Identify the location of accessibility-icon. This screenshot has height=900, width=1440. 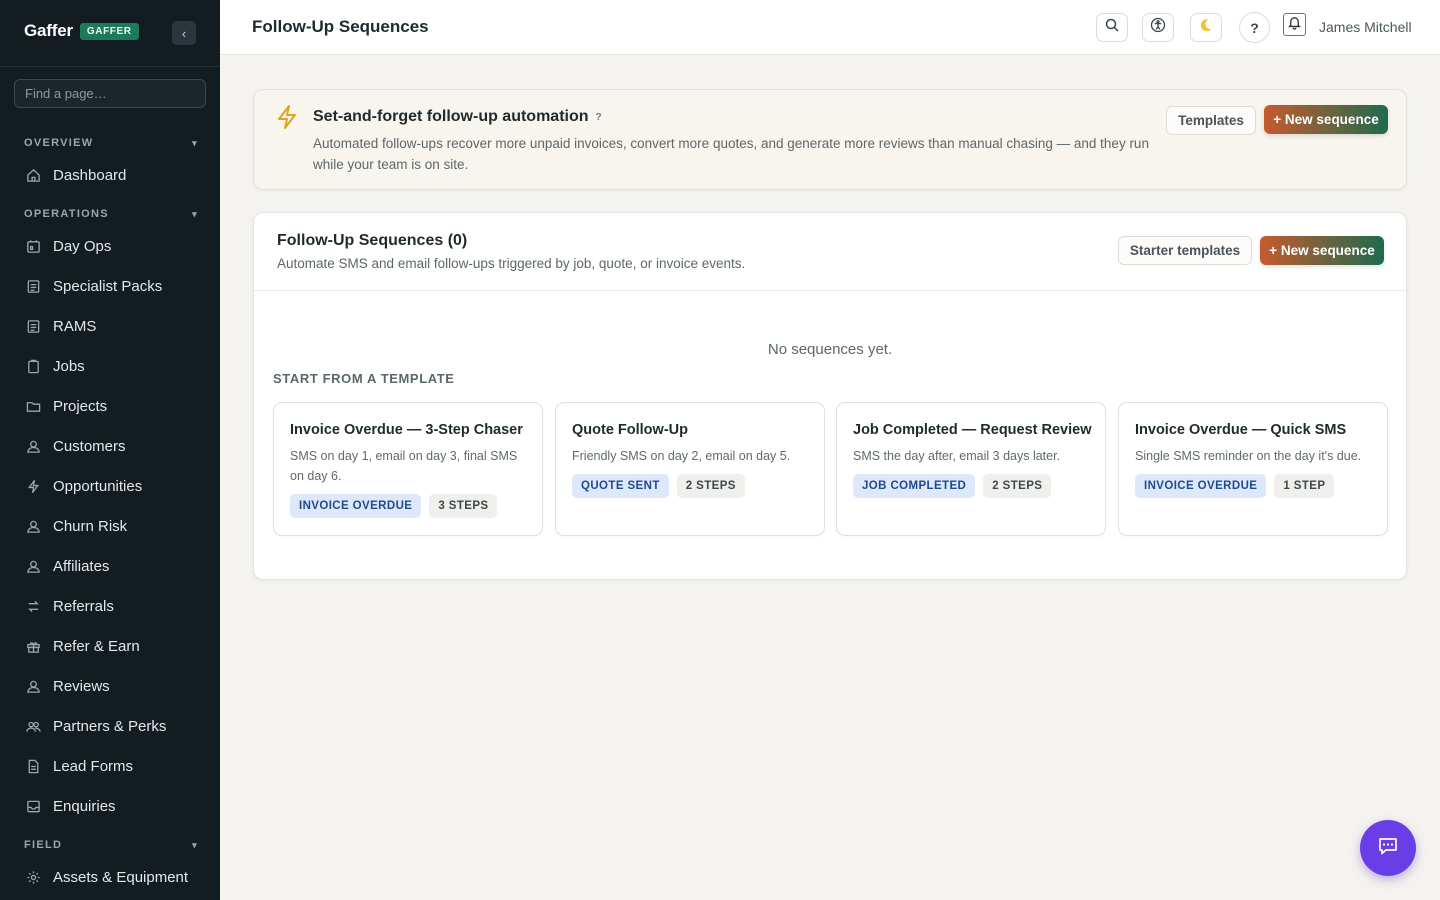
(1158, 27).